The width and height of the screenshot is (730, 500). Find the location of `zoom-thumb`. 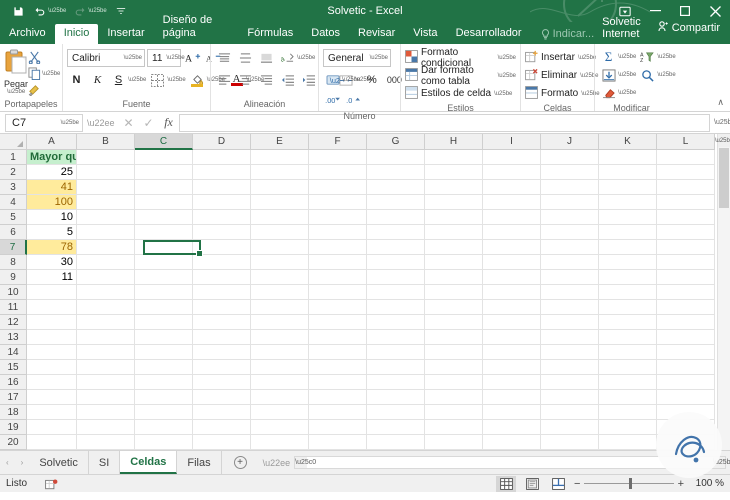

zoom-thumb is located at coordinates (630, 483).